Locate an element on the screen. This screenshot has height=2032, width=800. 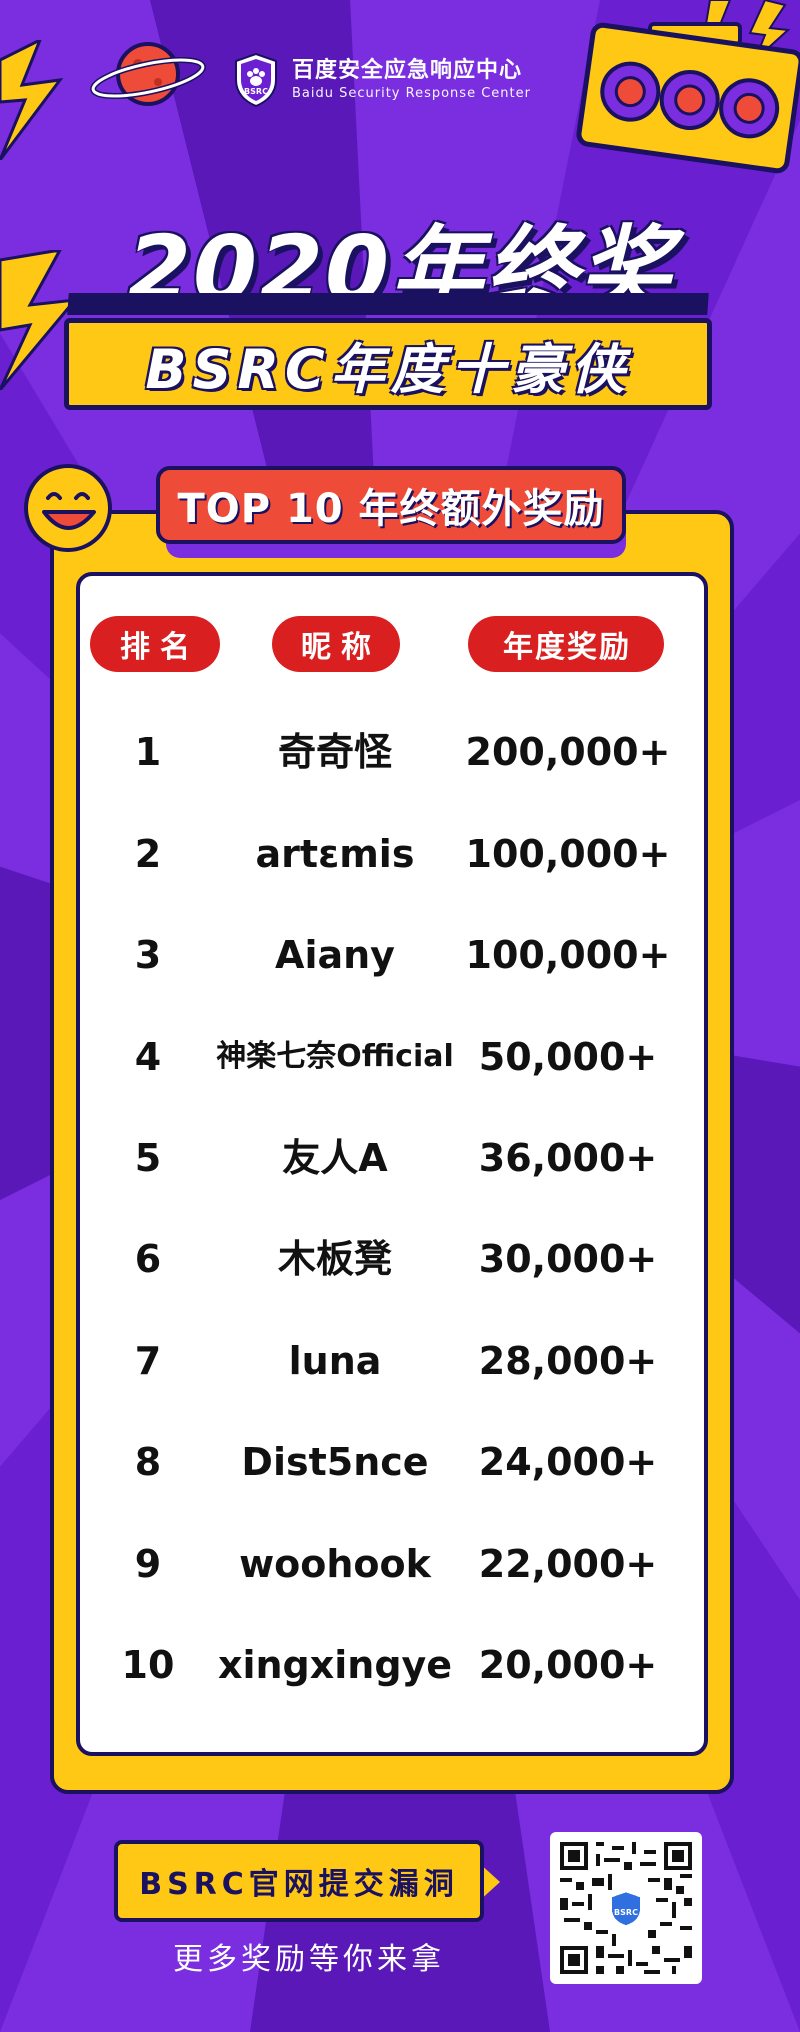
prize-cell: 30,000+ is located at coordinates (568, 1259).